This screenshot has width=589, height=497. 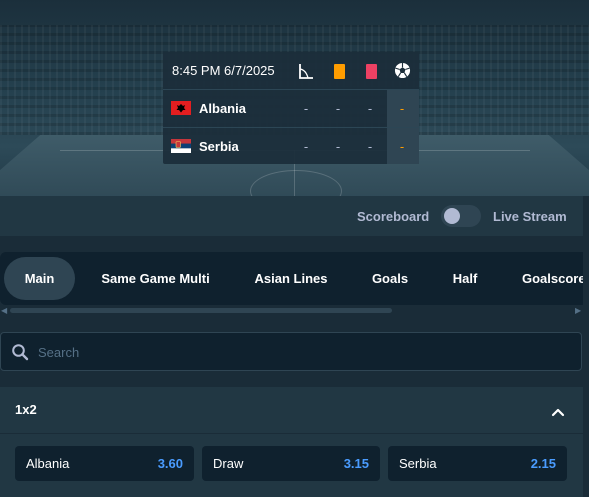 I want to click on tab-main: Main, so click(x=39, y=278).